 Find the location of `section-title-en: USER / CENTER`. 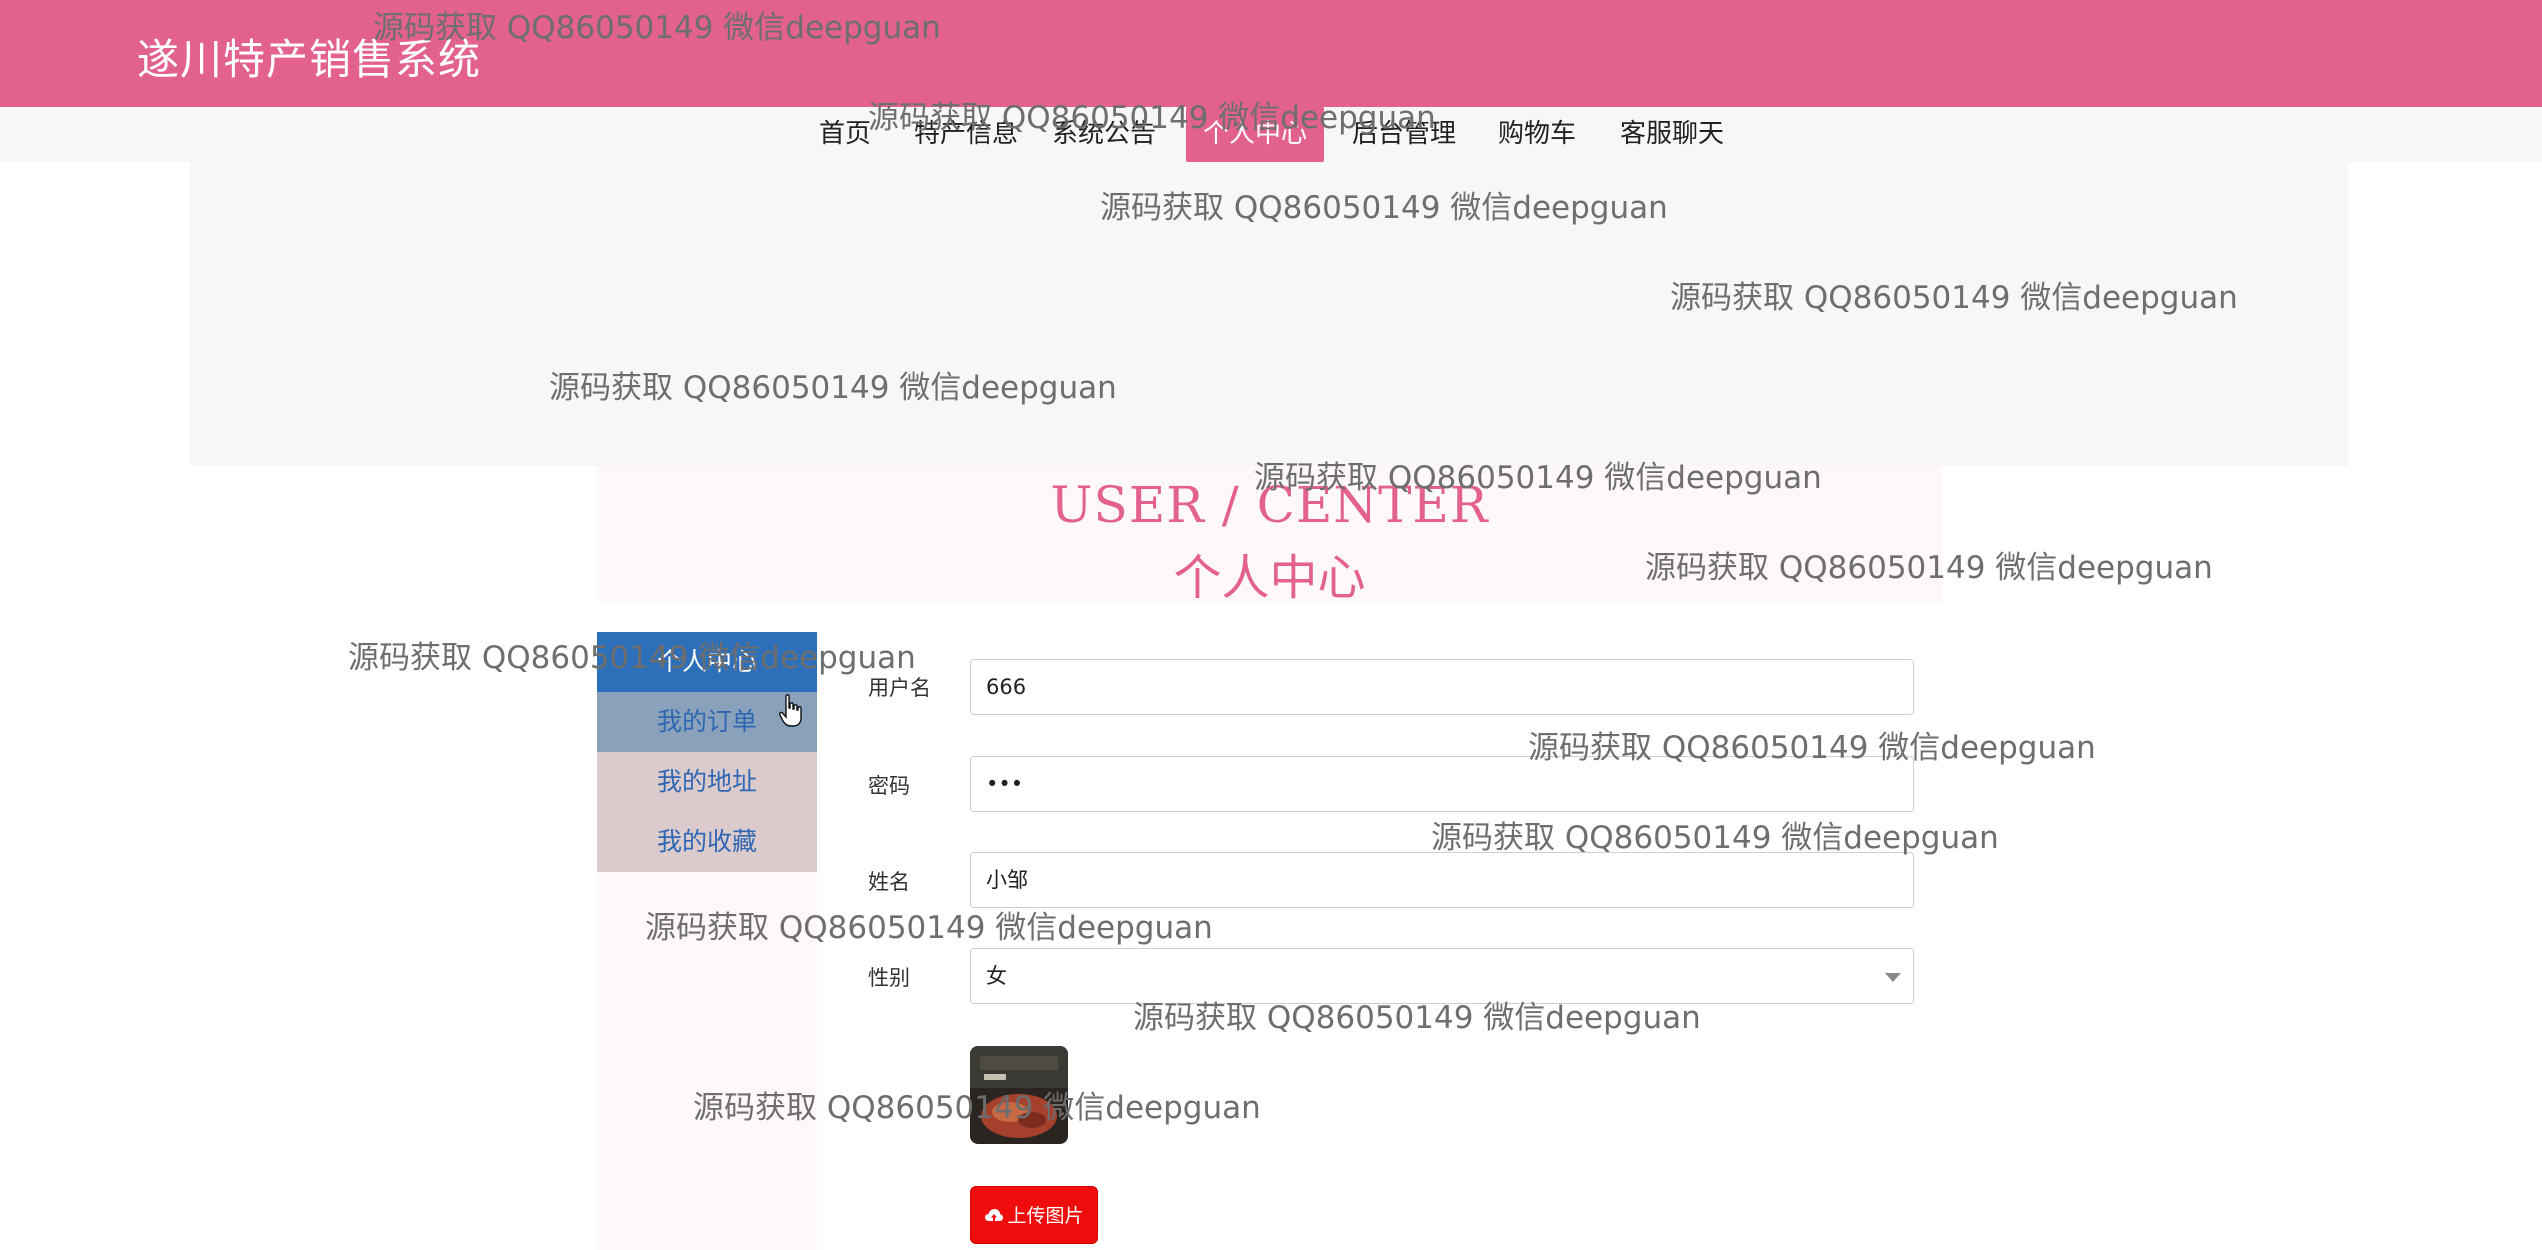

section-title-en: USER / CENTER is located at coordinates (1269, 505).